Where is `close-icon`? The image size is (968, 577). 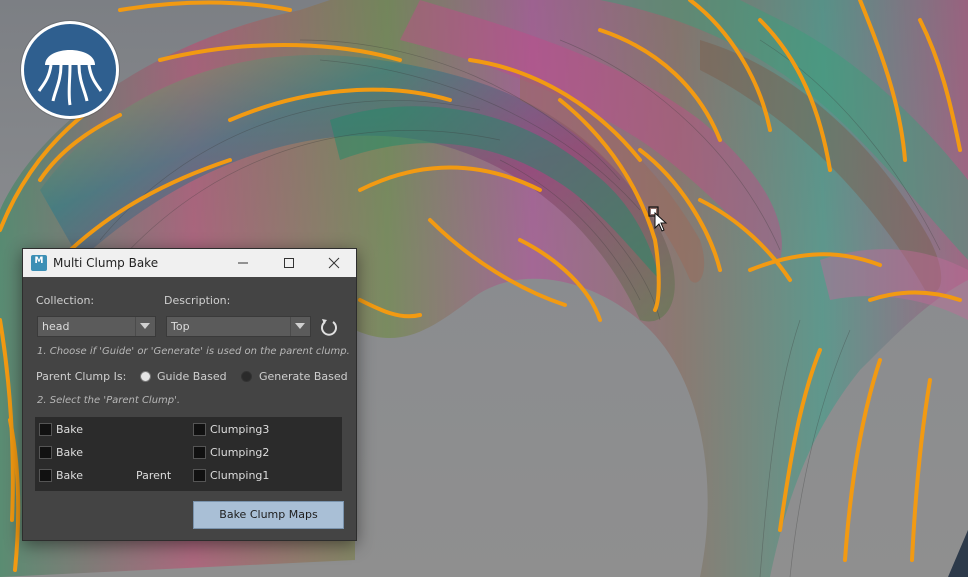 close-icon is located at coordinates (334, 263).